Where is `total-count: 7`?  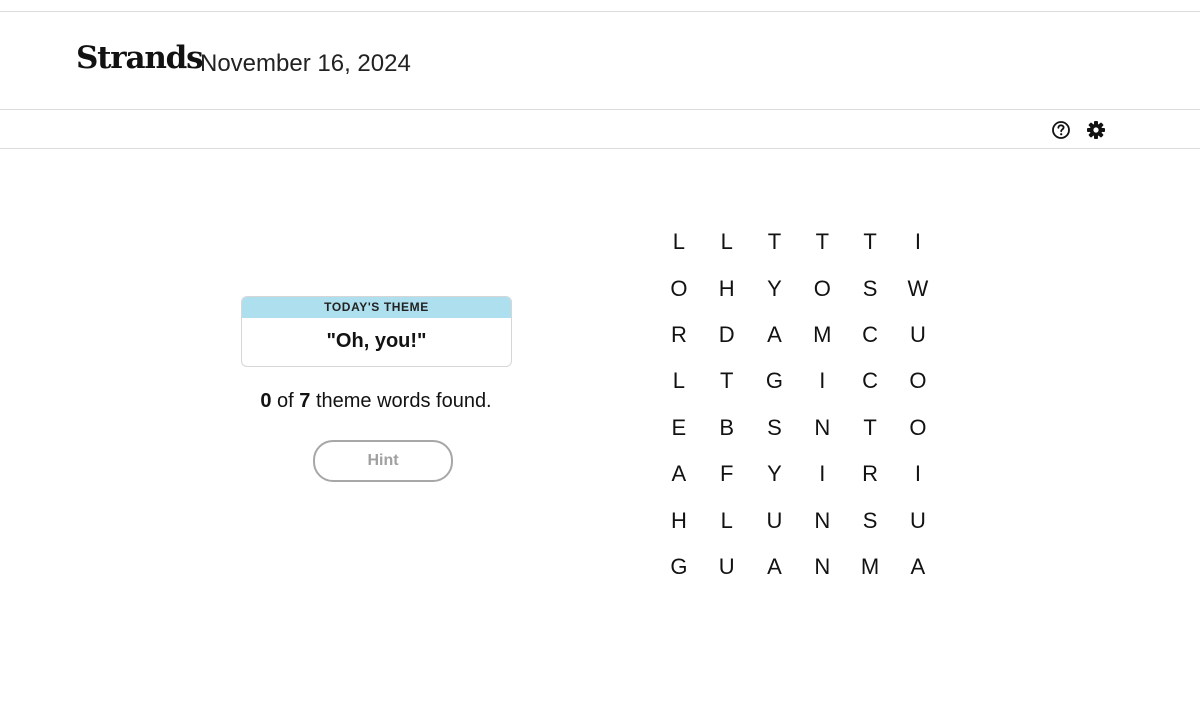
total-count: 7 is located at coordinates (305, 401).